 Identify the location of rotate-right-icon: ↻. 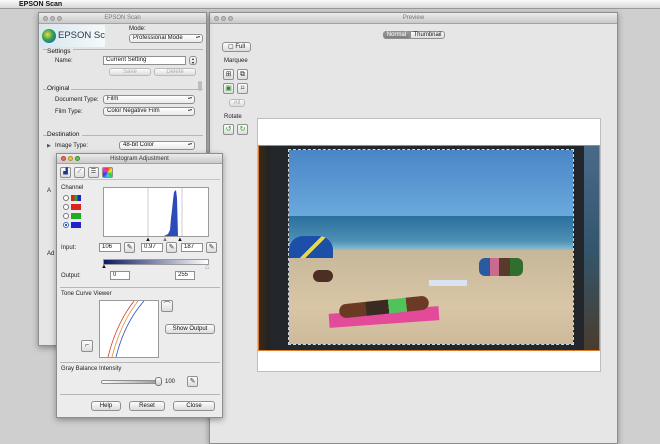
(242, 129).